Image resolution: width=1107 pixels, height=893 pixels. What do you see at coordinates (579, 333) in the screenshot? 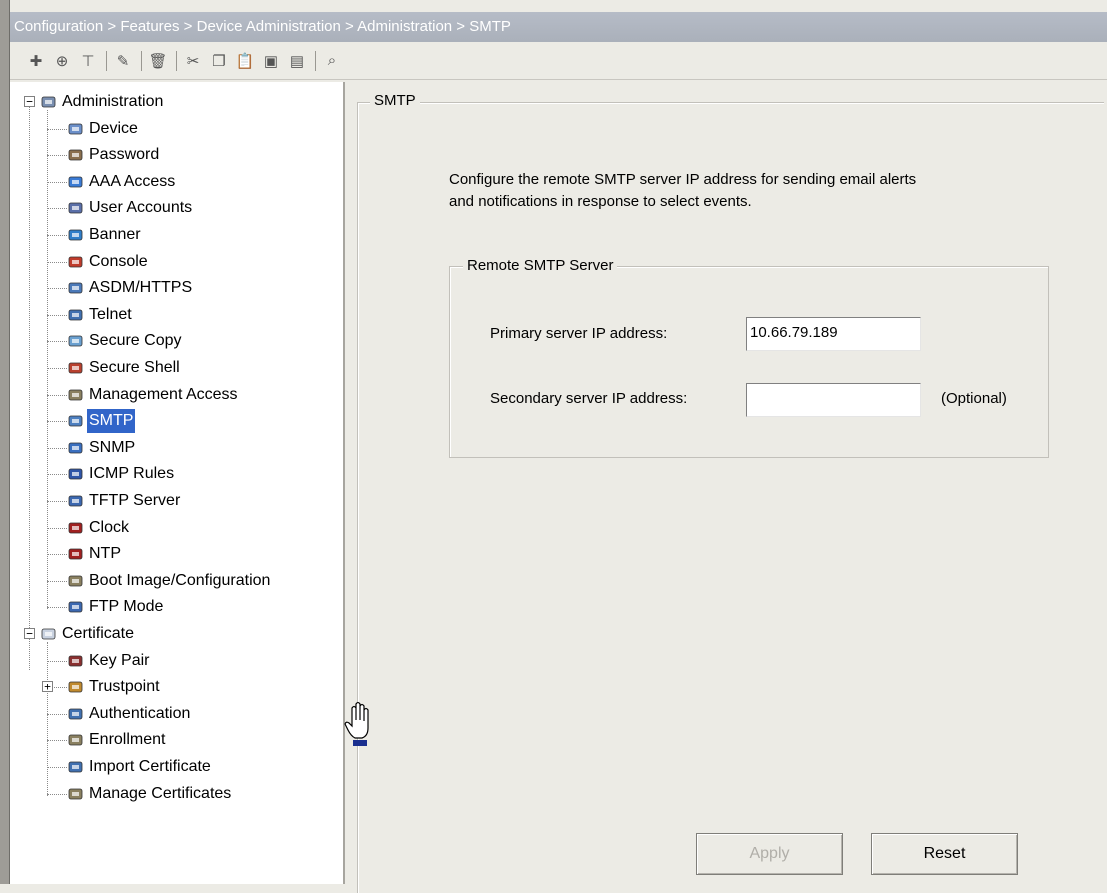
I see `primary-server-label: Primary server IP address:` at bounding box center [579, 333].